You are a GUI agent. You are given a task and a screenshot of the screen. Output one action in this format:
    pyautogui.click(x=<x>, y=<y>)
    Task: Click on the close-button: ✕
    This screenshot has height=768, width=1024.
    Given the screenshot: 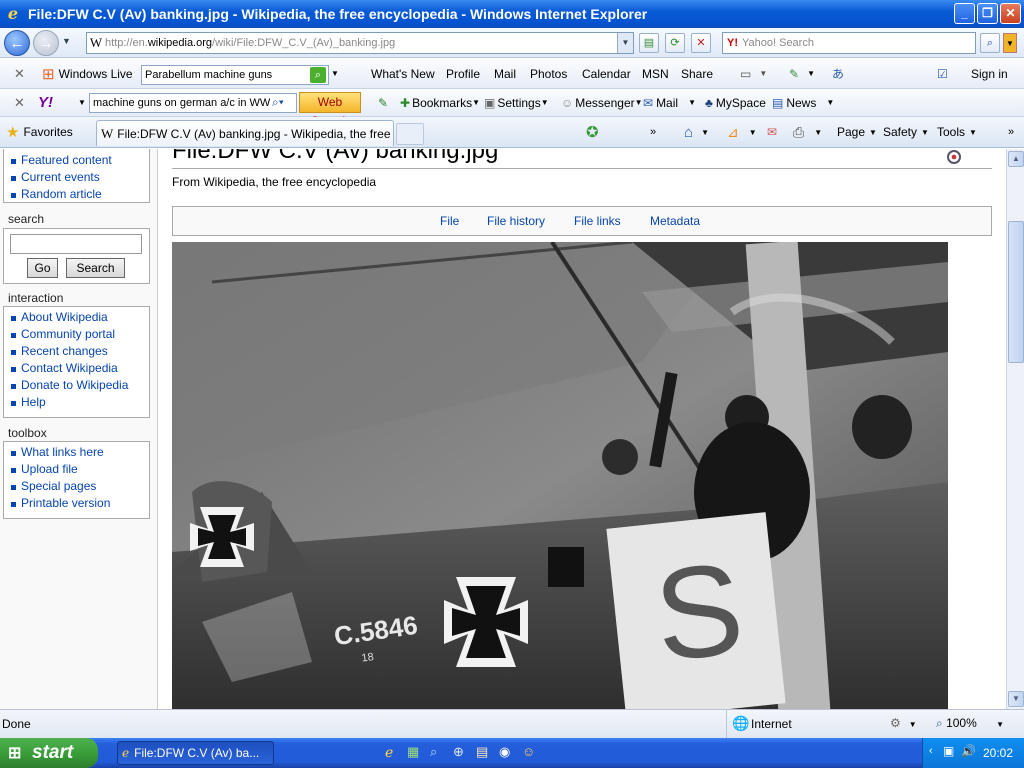 What is the action you would take?
    pyautogui.click(x=1010, y=13)
    